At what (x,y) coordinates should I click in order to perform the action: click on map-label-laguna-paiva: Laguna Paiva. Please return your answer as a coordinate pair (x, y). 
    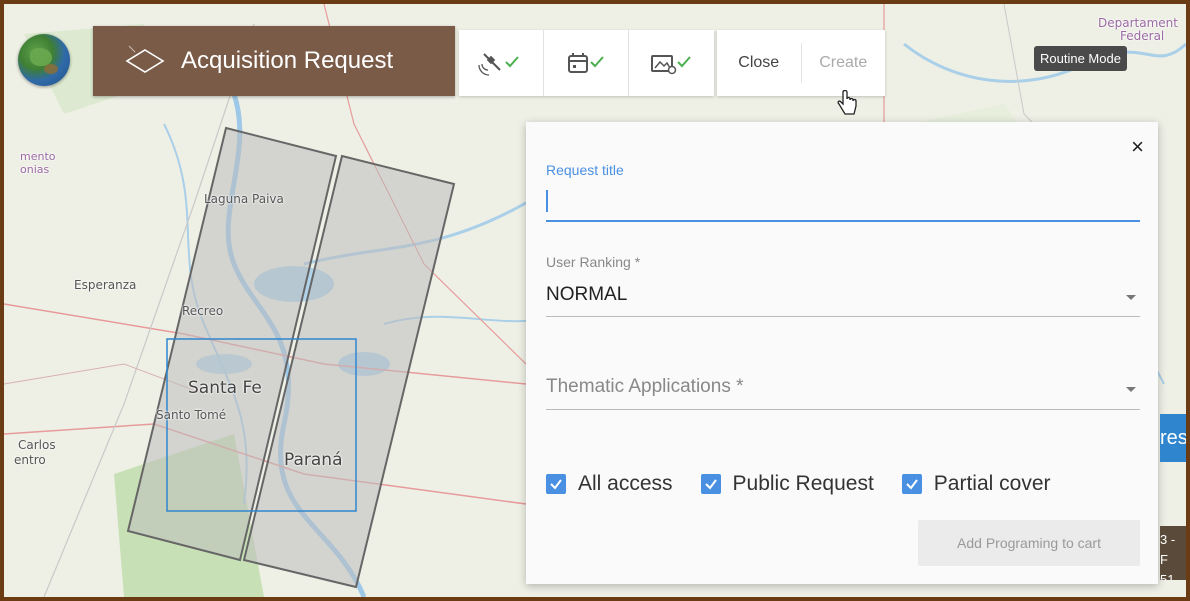
    Looking at the image, I should click on (244, 199).